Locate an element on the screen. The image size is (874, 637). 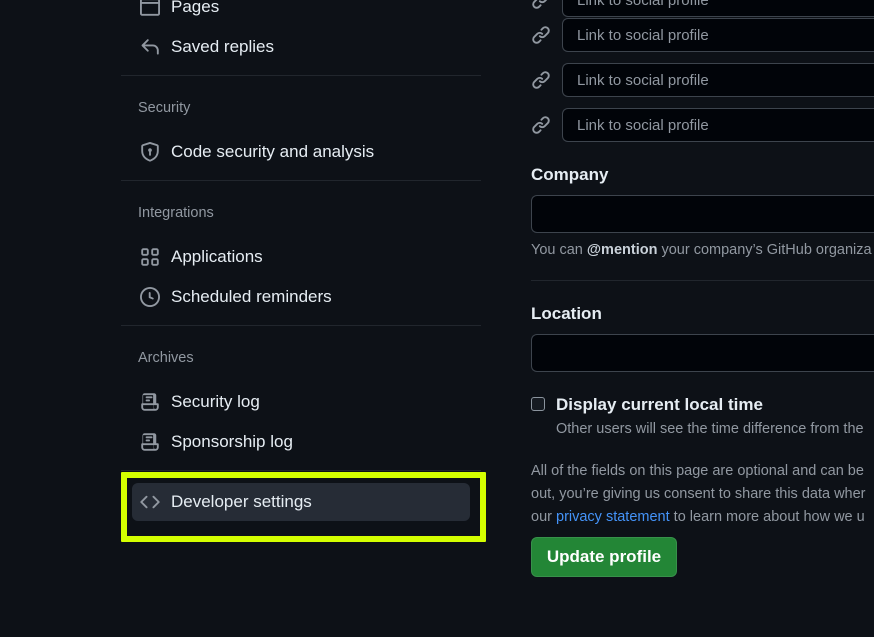
section-label-integrations: Integrations is located at coordinates (176, 213).